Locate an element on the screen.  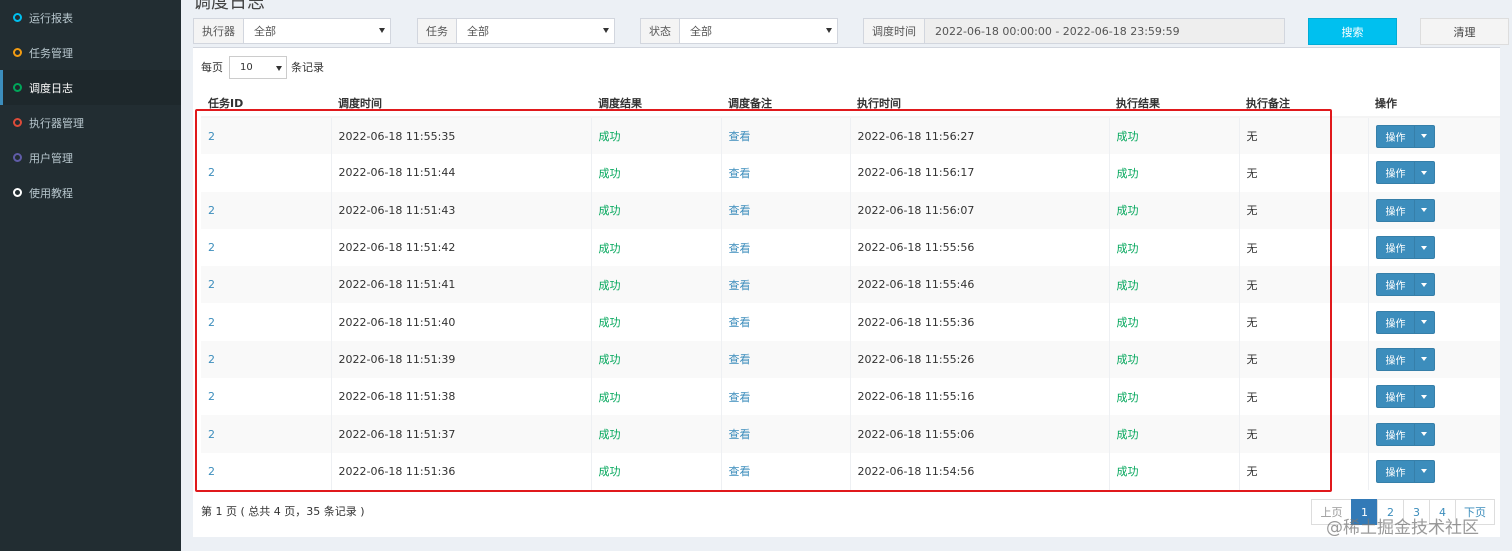
status-filter: 状态 全部 is located at coordinates (739, 31).